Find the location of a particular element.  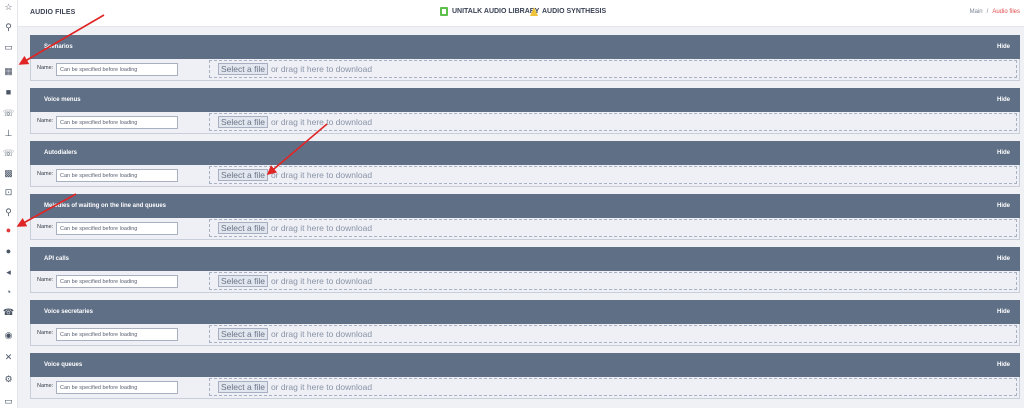

phone-callback-icon: ☏ is located at coordinates (8, 153).